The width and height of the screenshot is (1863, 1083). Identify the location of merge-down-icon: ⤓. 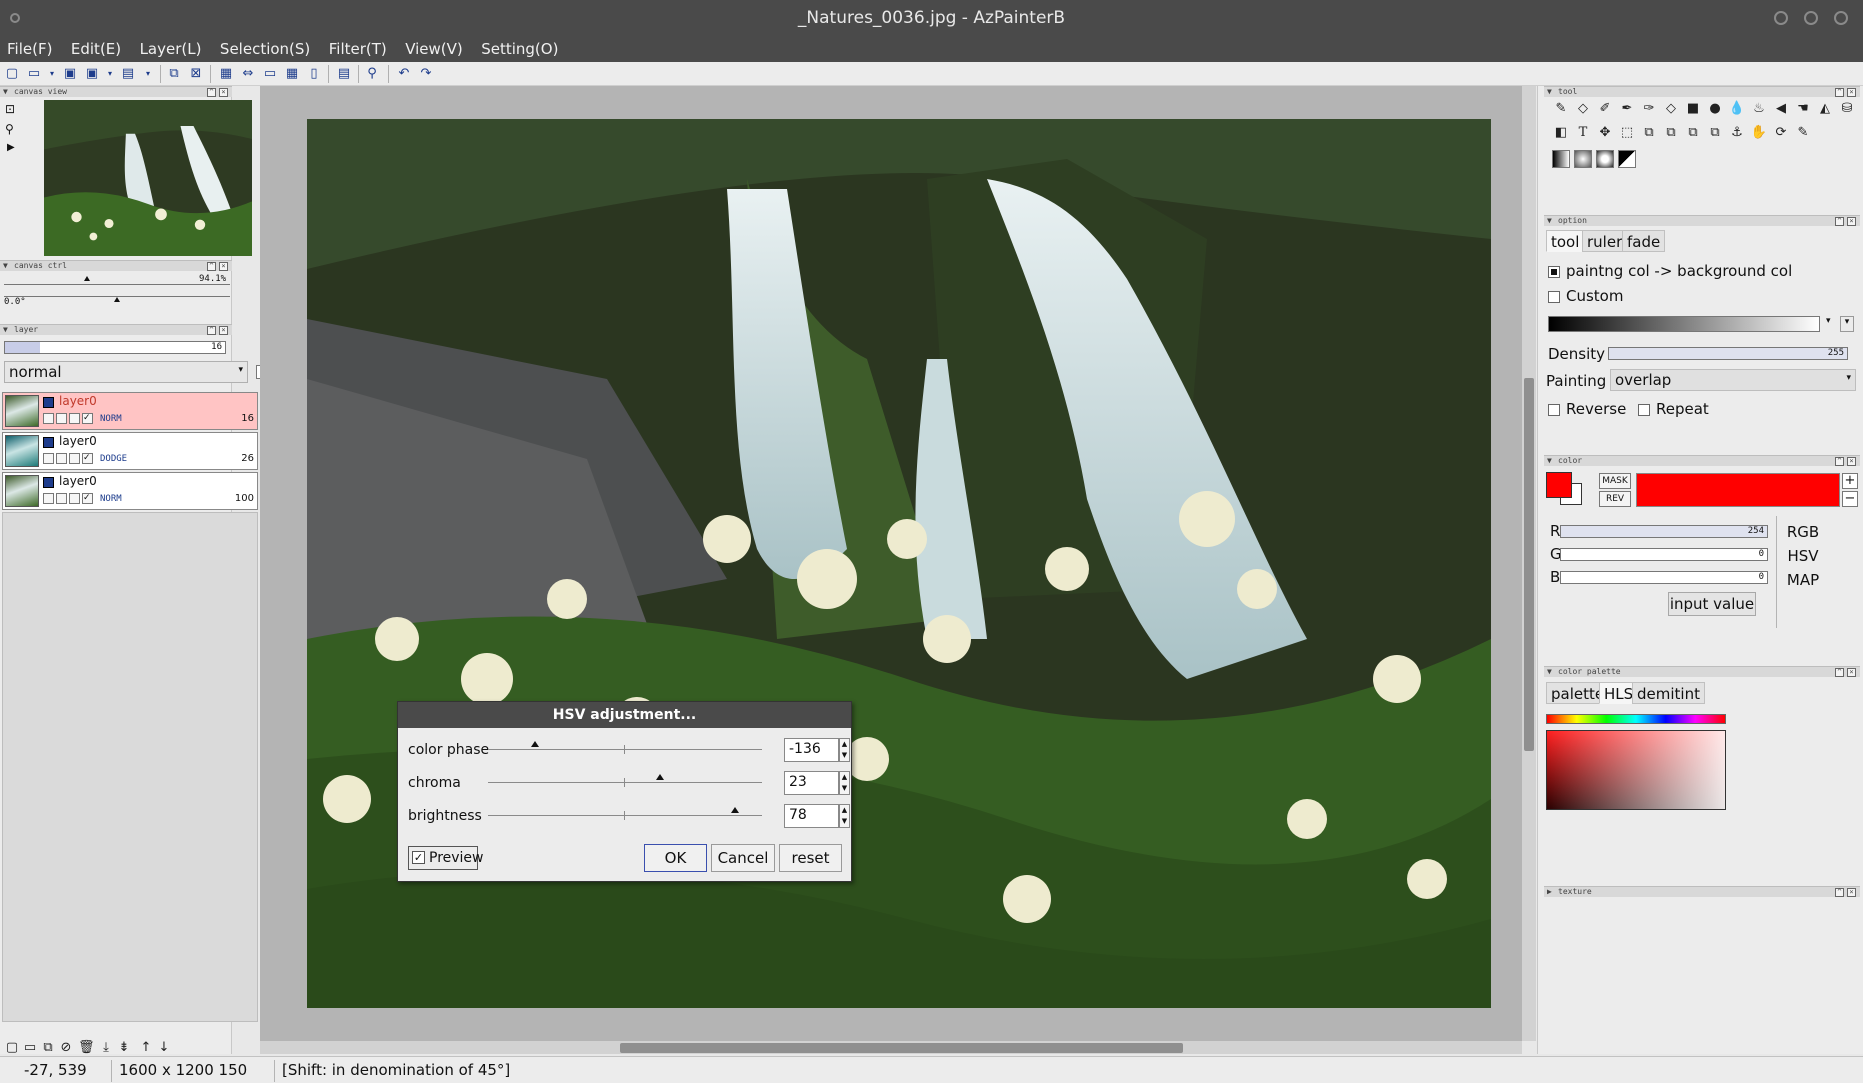
(106, 1048).